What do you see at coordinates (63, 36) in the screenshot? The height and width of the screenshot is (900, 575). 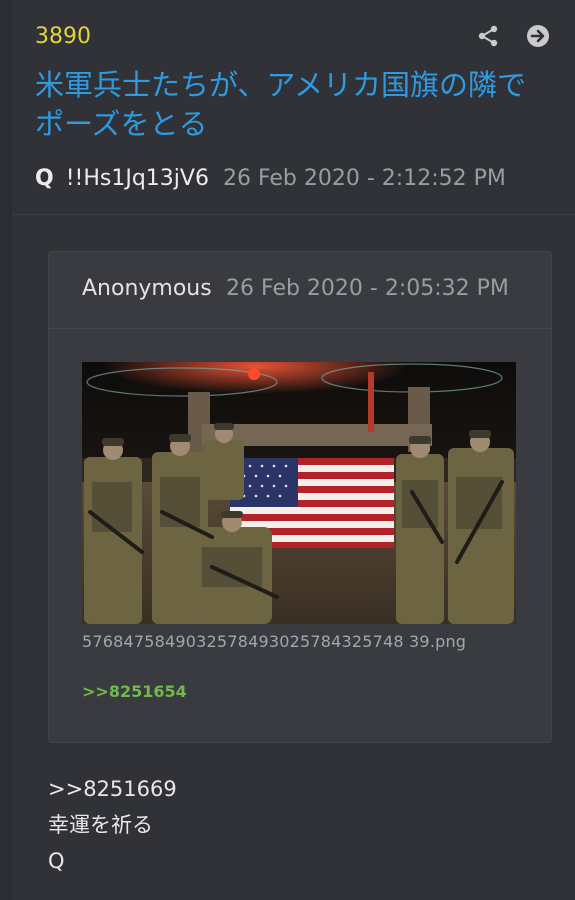 I see `post-number: 3890` at bounding box center [63, 36].